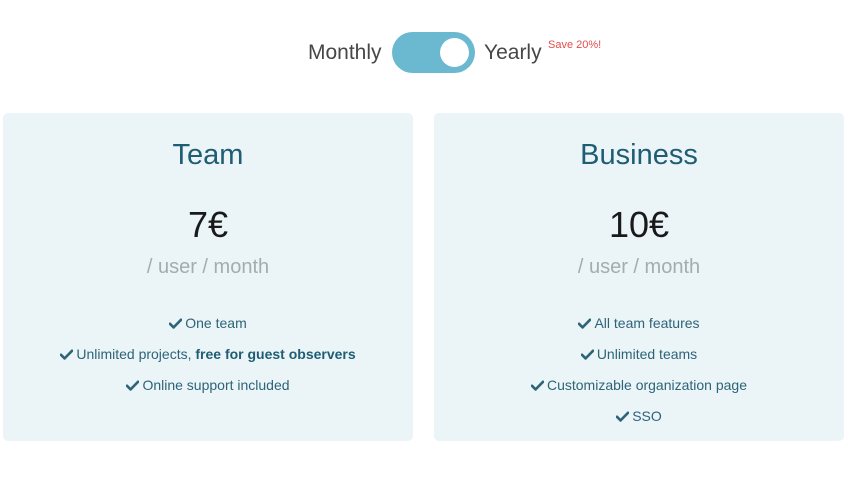 This screenshot has height=478, width=850. Describe the element at coordinates (208, 155) in the screenshot. I see `plan-name: Team` at that location.